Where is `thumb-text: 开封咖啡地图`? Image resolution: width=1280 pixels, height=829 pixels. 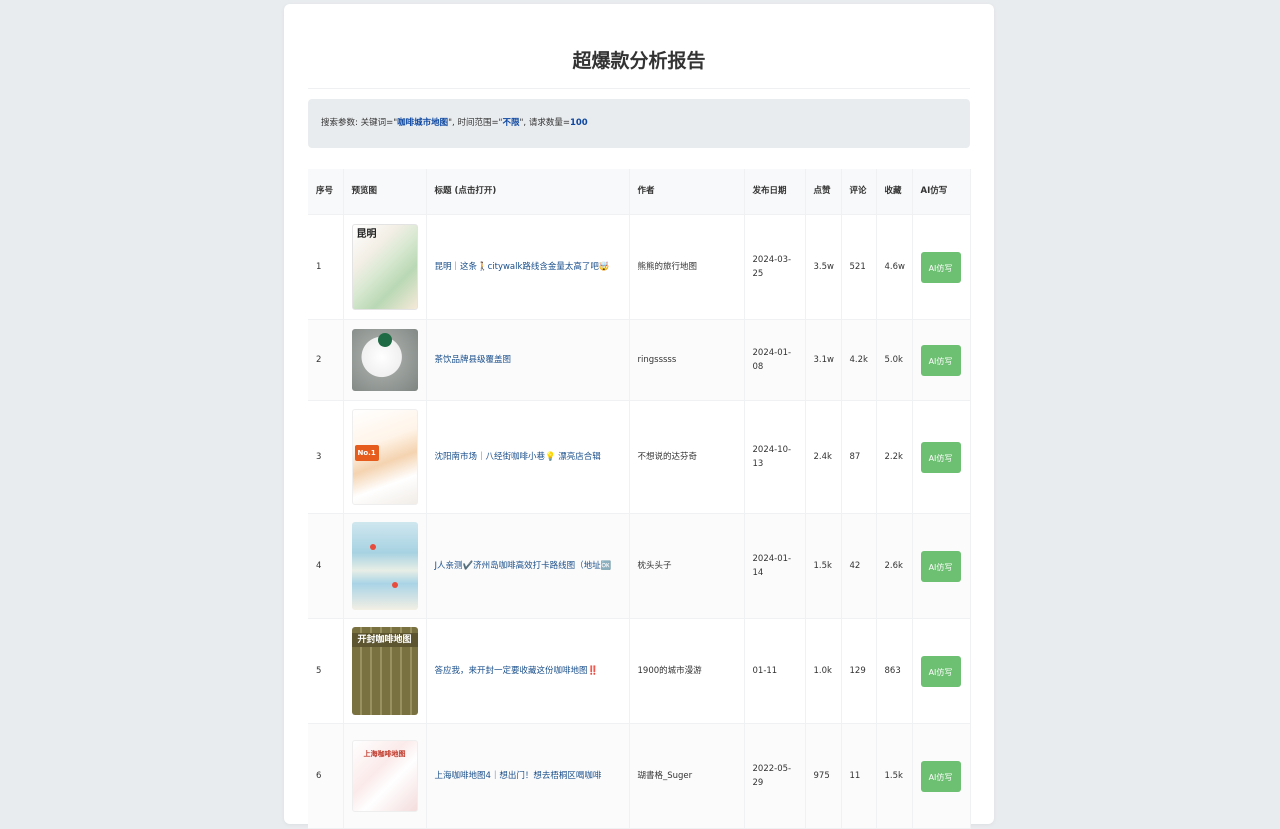
thumb-text: 开封咖啡地图 is located at coordinates (384, 640).